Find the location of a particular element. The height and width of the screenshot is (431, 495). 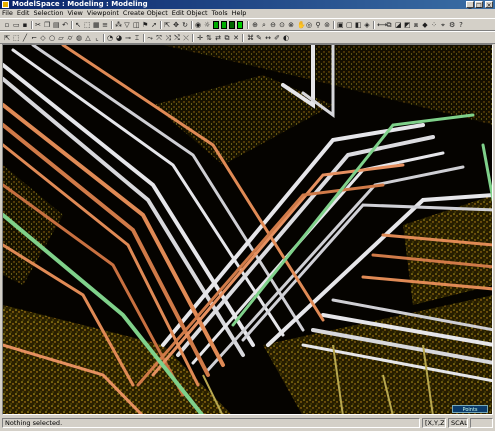

color-icon: ◐ is located at coordinates (286, 37).